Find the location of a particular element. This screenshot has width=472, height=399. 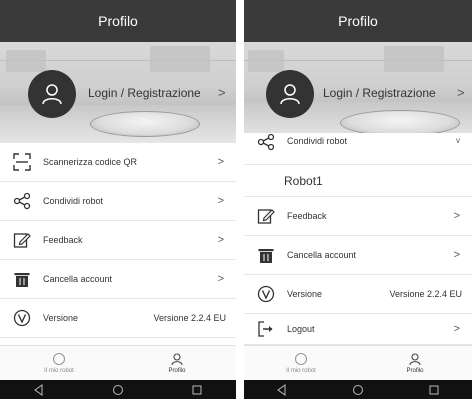

logout-icon is located at coordinates (266, 329).